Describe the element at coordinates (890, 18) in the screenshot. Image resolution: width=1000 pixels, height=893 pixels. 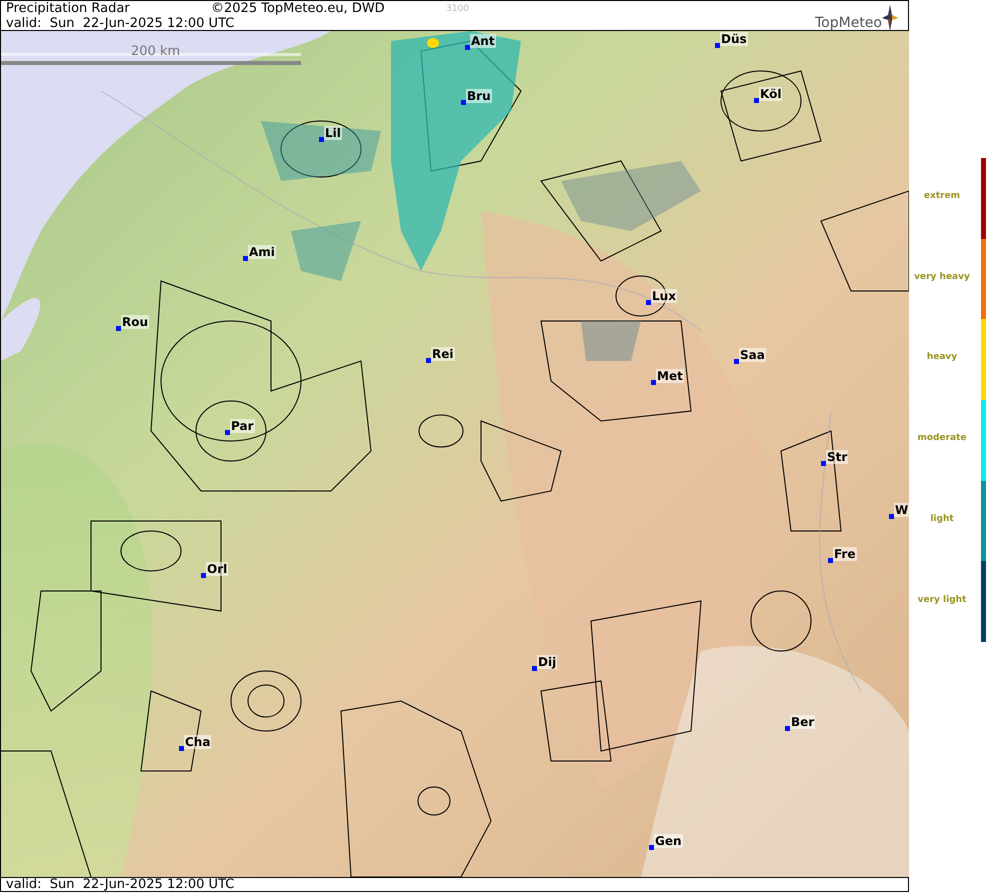
I see `compass-star-icon` at that location.